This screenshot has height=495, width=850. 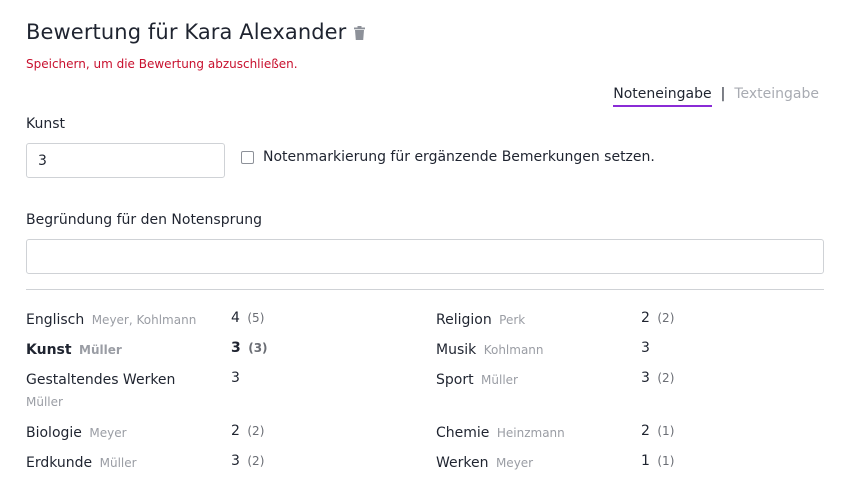 What do you see at coordinates (49, 350) in the screenshot?
I see `subject-name: Kunst` at bounding box center [49, 350].